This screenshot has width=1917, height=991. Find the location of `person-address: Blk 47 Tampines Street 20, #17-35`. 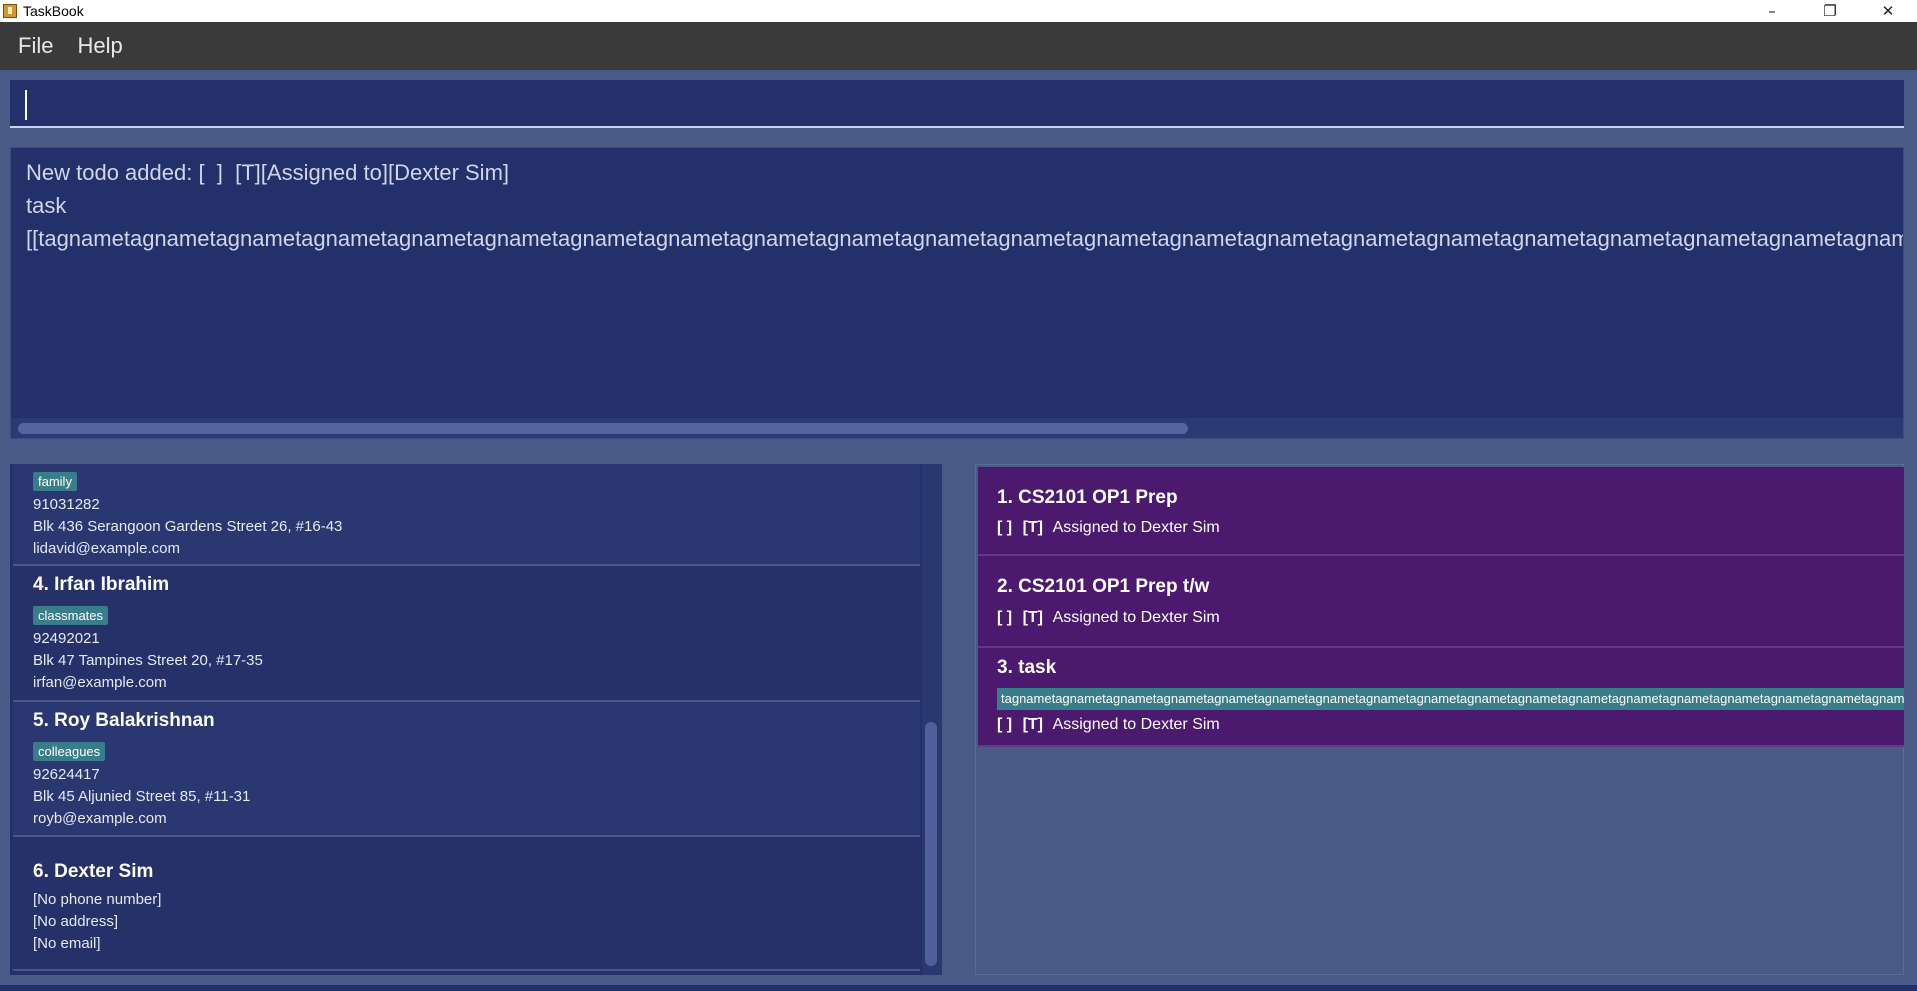

person-address: Blk 47 Tampines Street 20, #17-35 is located at coordinates (148, 660).